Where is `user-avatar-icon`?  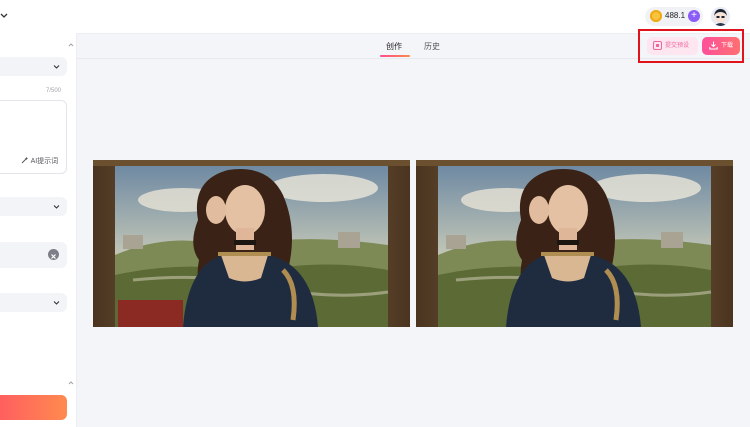 user-avatar-icon is located at coordinates (720, 16).